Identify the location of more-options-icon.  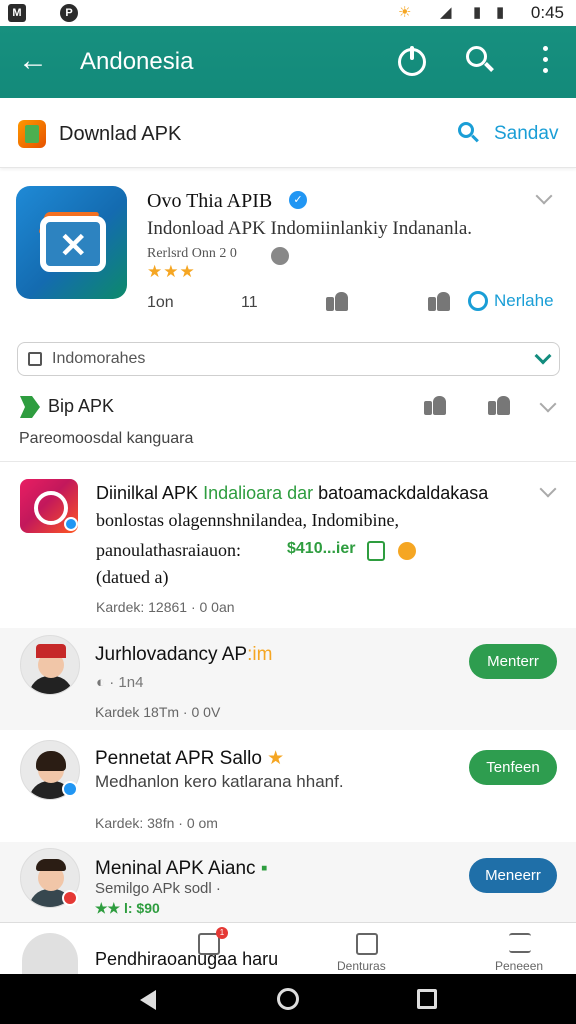
(545, 62).